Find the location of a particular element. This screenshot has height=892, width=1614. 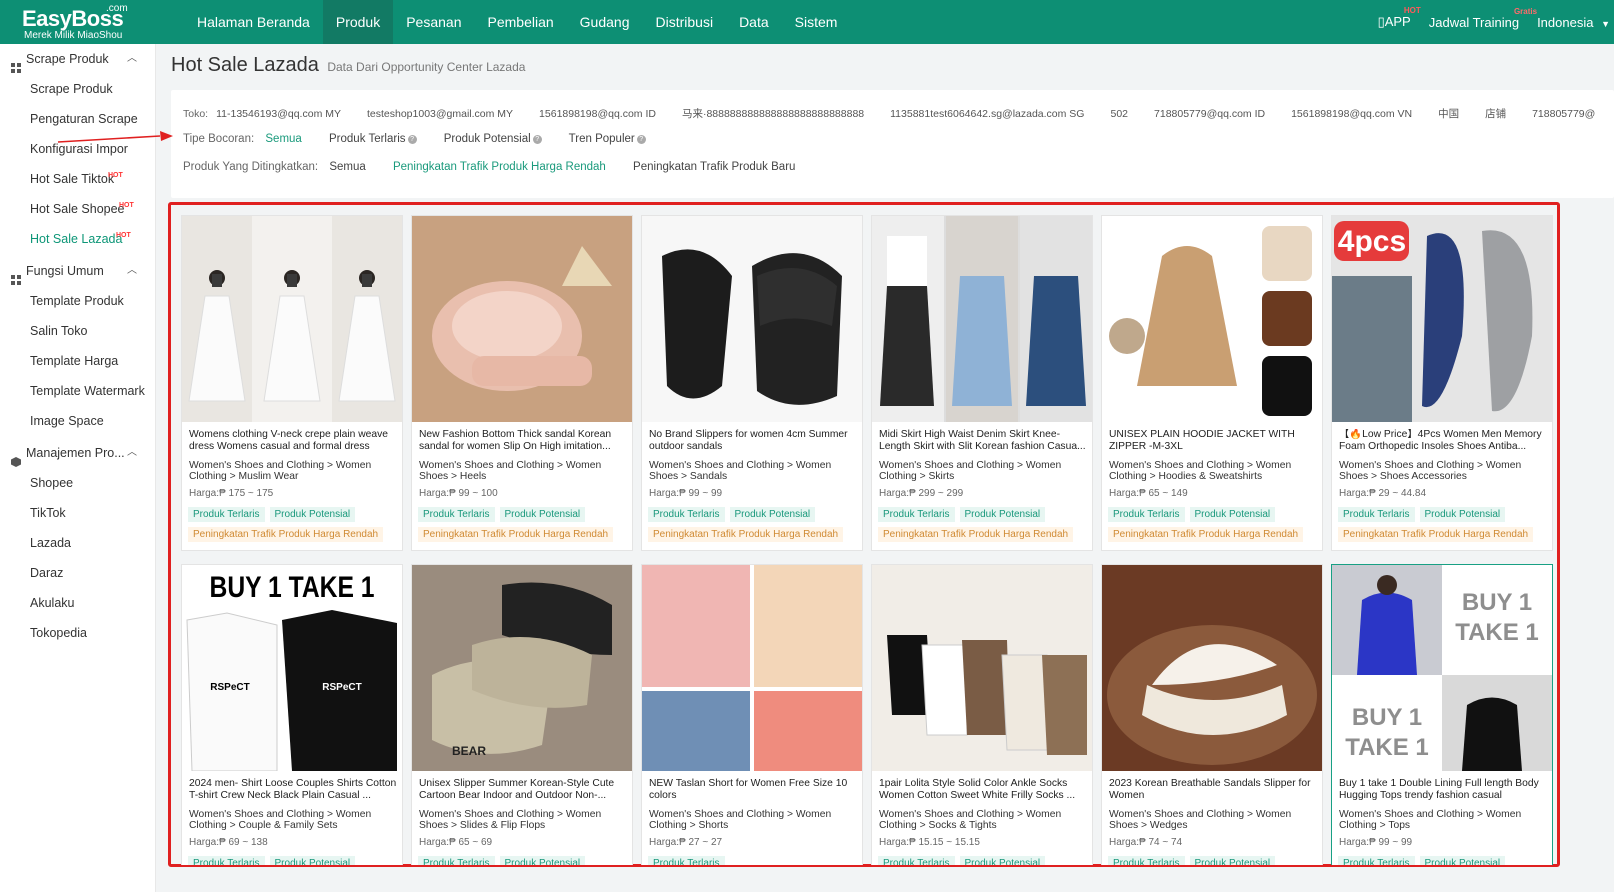

sidebar-item: Template Watermark is located at coordinates (77, 391).